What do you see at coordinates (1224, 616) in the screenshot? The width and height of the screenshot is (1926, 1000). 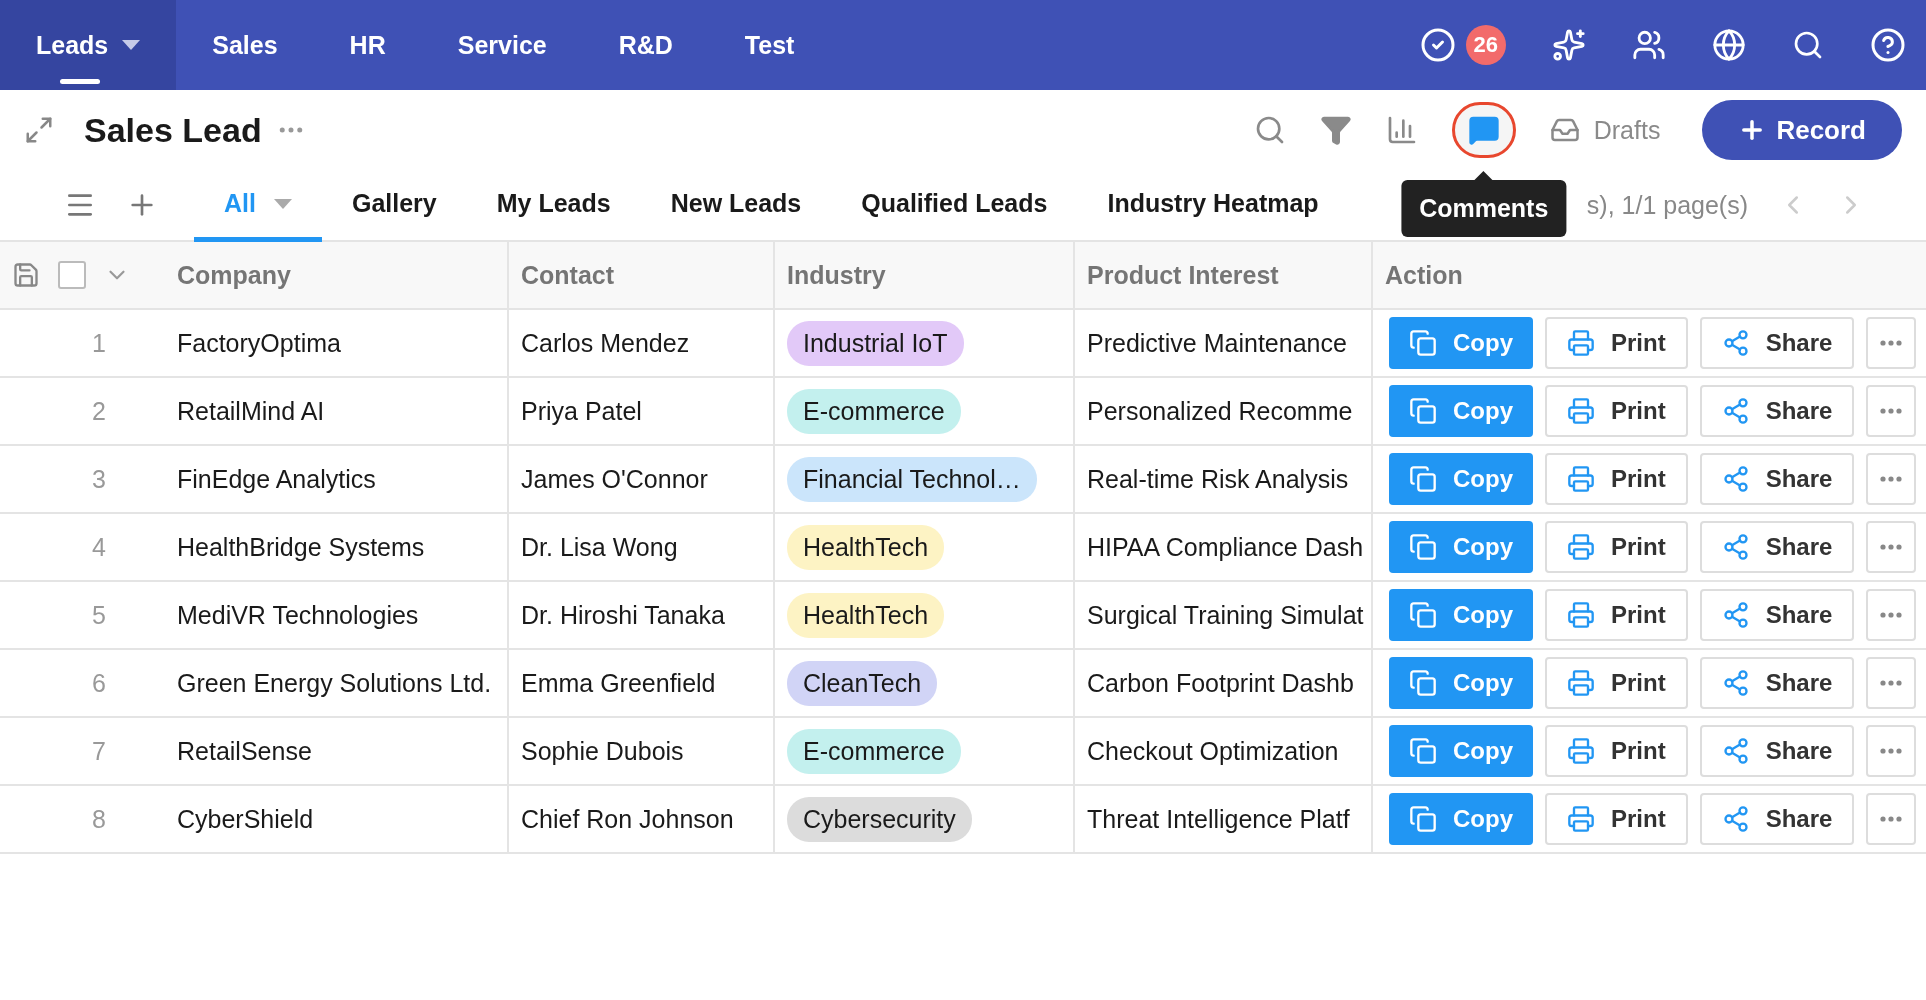 I see `table-cell: Surgical Training Simulat` at bounding box center [1224, 616].